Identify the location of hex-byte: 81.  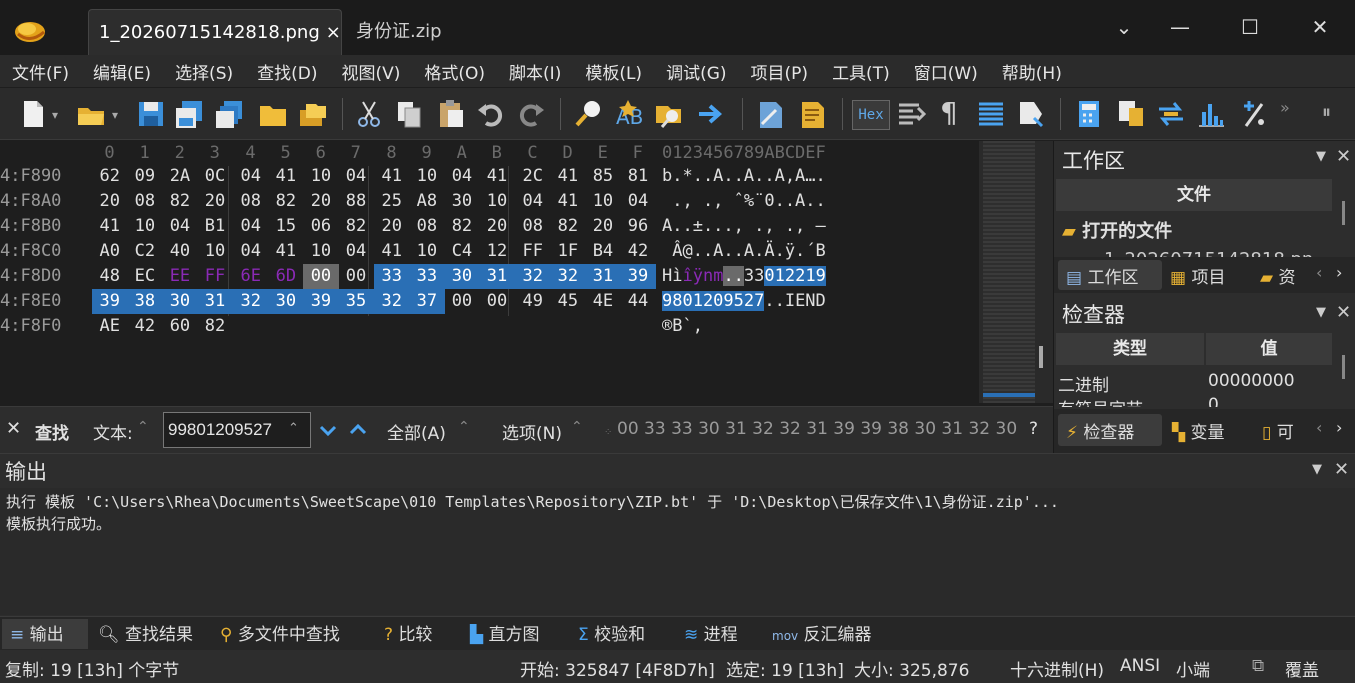
(638, 176).